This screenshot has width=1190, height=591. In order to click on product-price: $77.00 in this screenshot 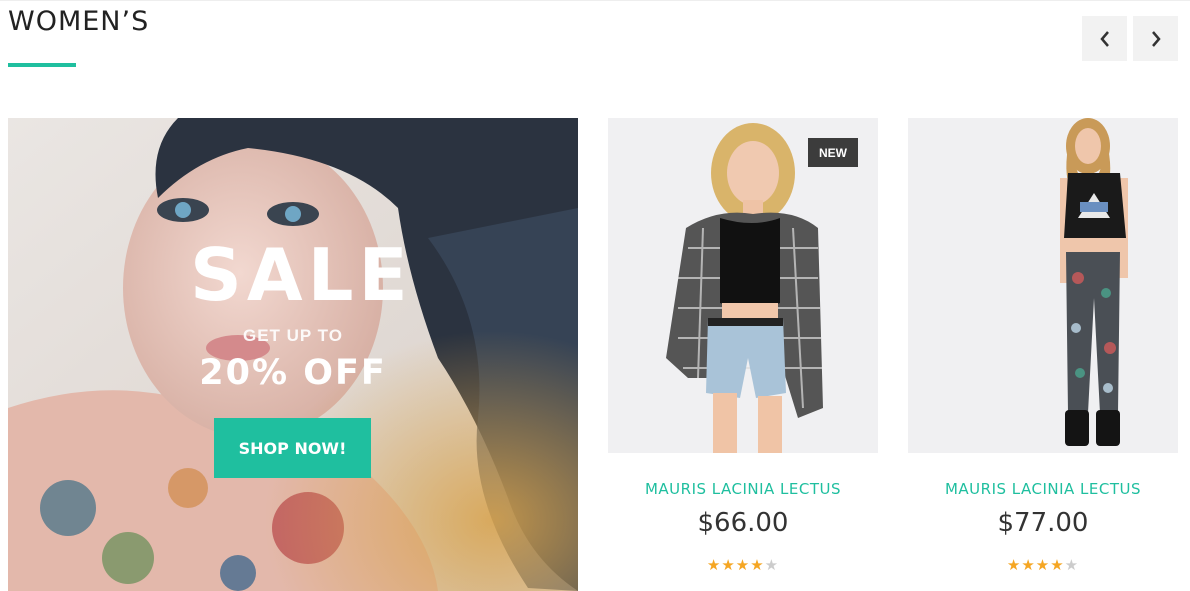, I will do `click(1043, 523)`.